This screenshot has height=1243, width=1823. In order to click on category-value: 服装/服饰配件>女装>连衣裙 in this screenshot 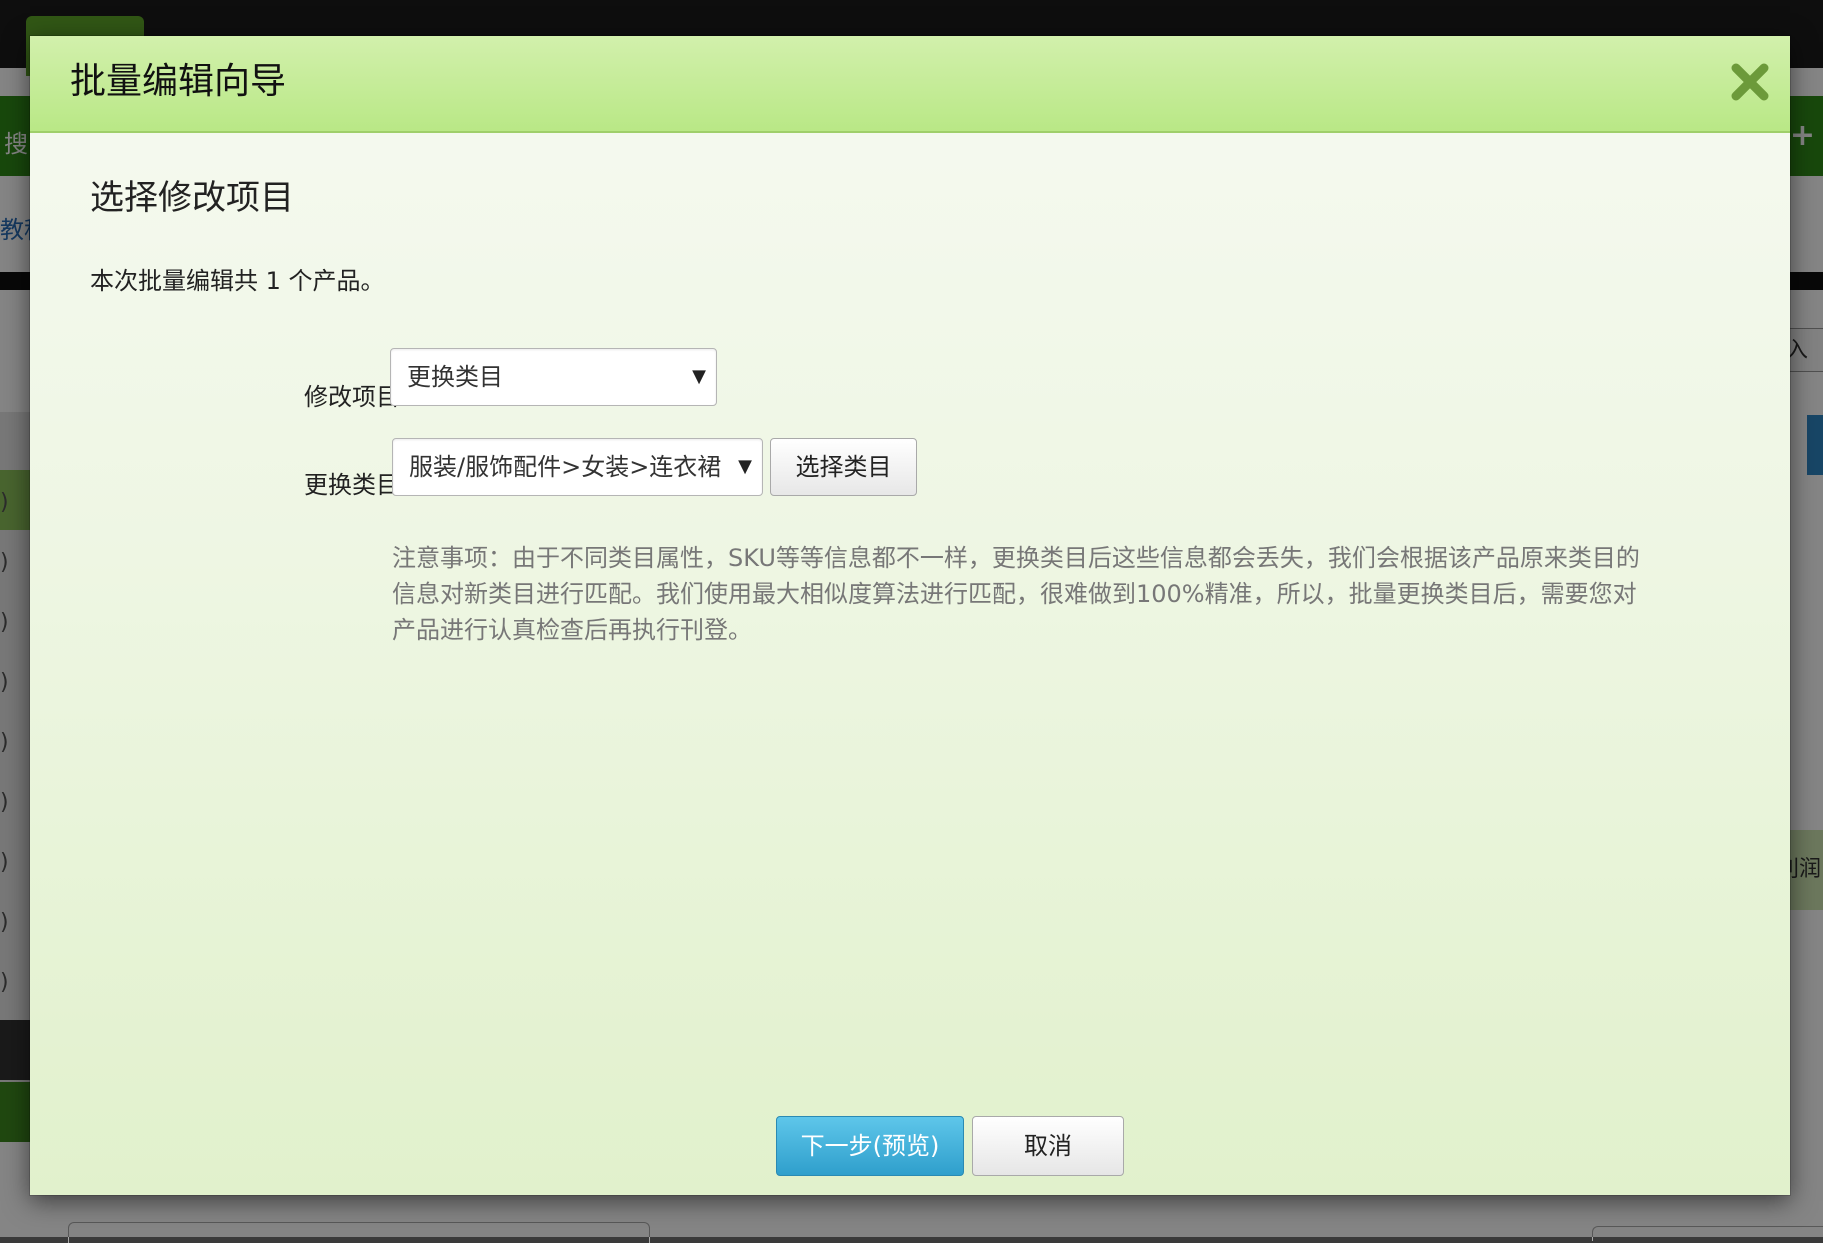, I will do `click(565, 467)`.